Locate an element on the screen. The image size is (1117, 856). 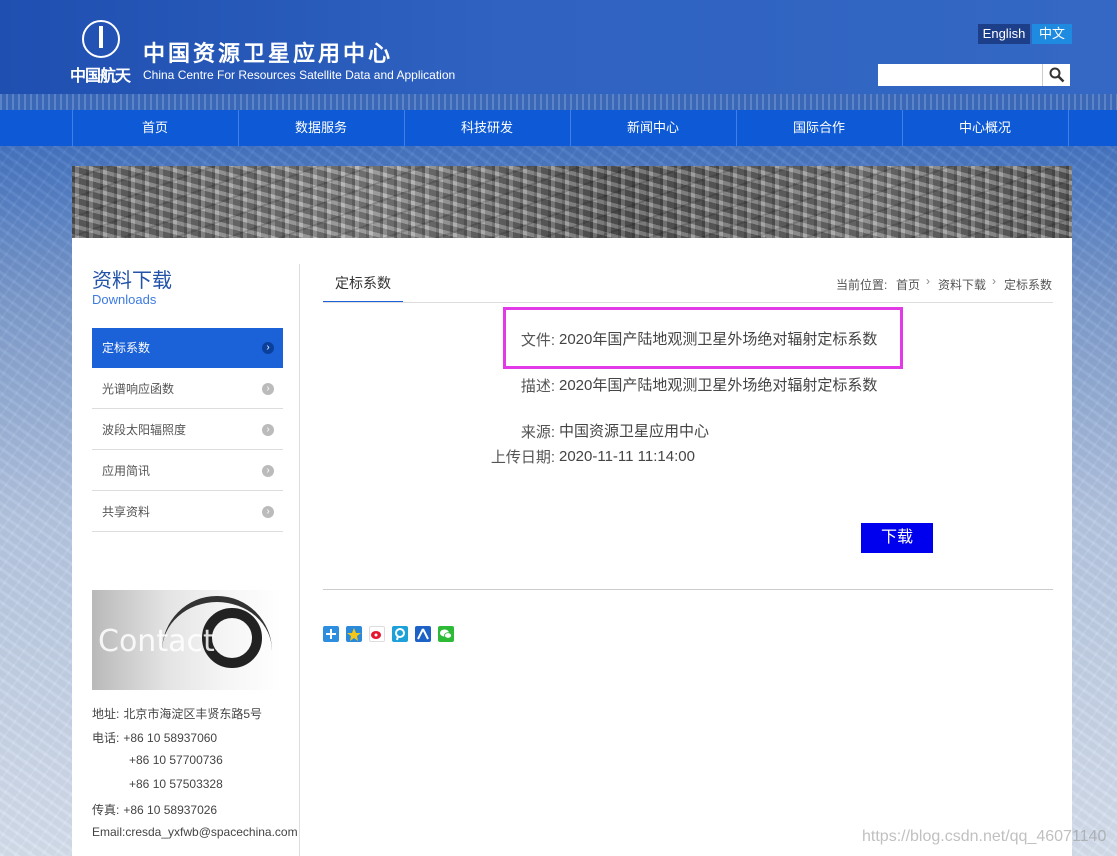
sidebar-item-label: 共享资料 is located at coordinates (126, 512).